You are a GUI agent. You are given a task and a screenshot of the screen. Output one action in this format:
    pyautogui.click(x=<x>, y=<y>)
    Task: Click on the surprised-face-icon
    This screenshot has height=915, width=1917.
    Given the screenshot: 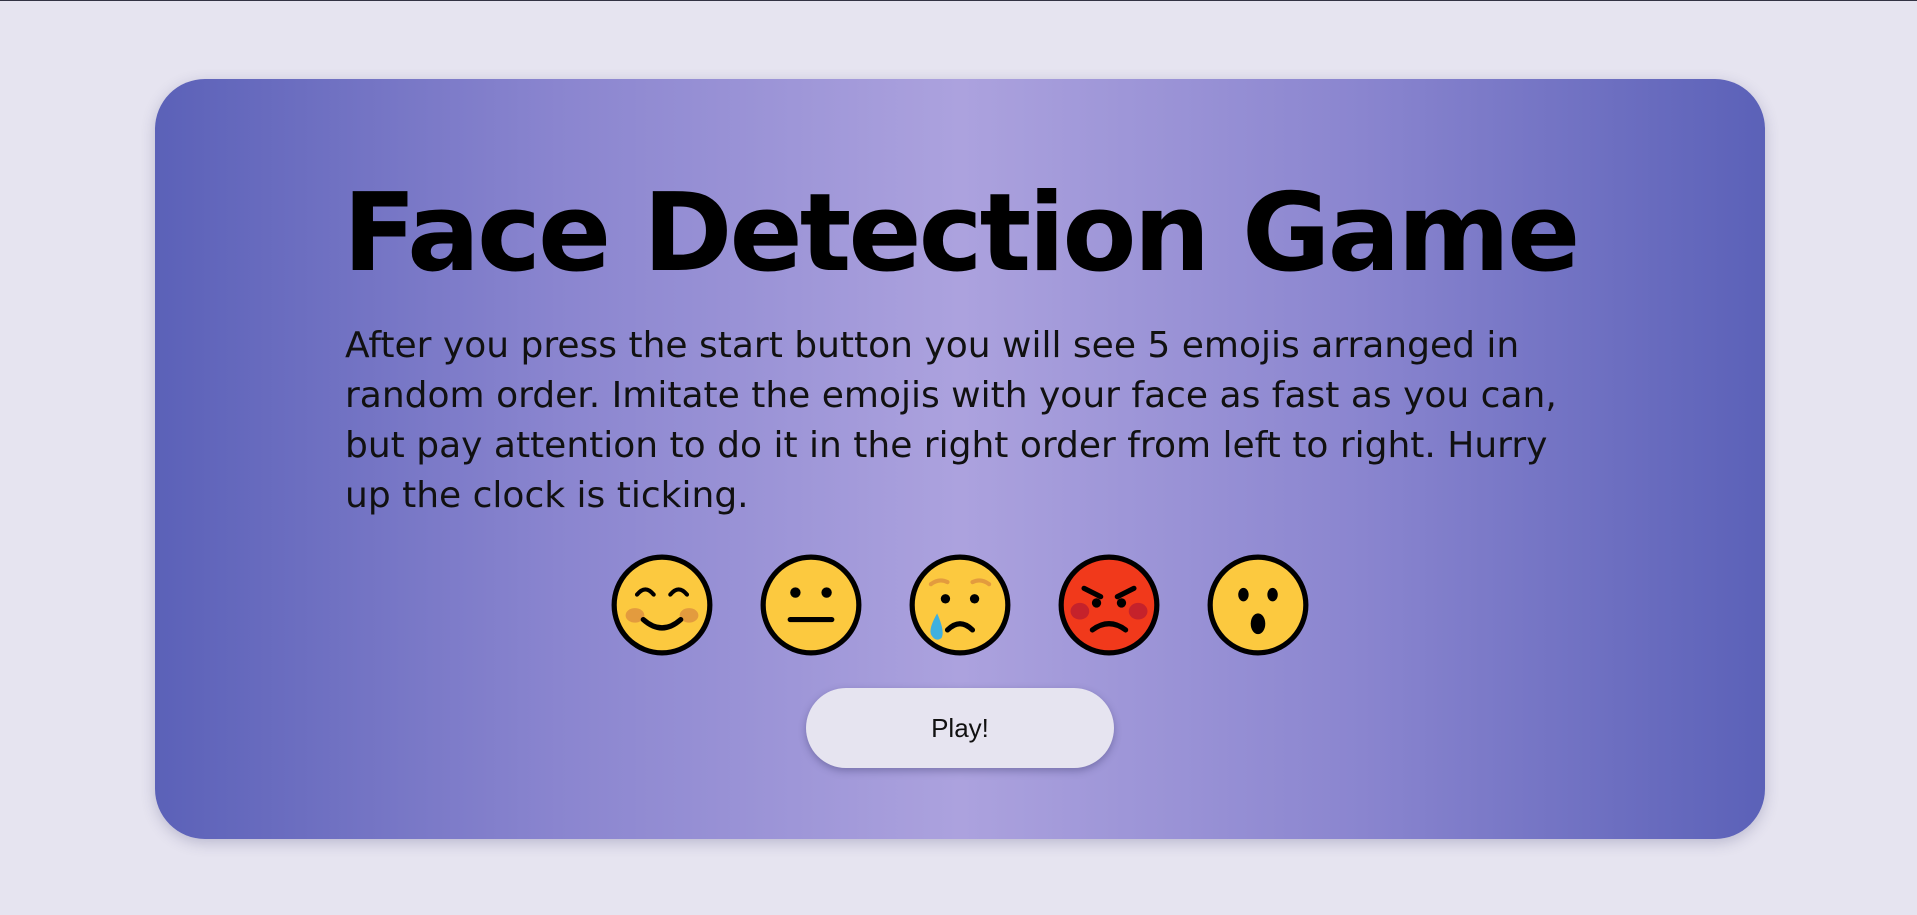 What is the action you would take?
    pyautogui.click(x=1258, y=605)
    